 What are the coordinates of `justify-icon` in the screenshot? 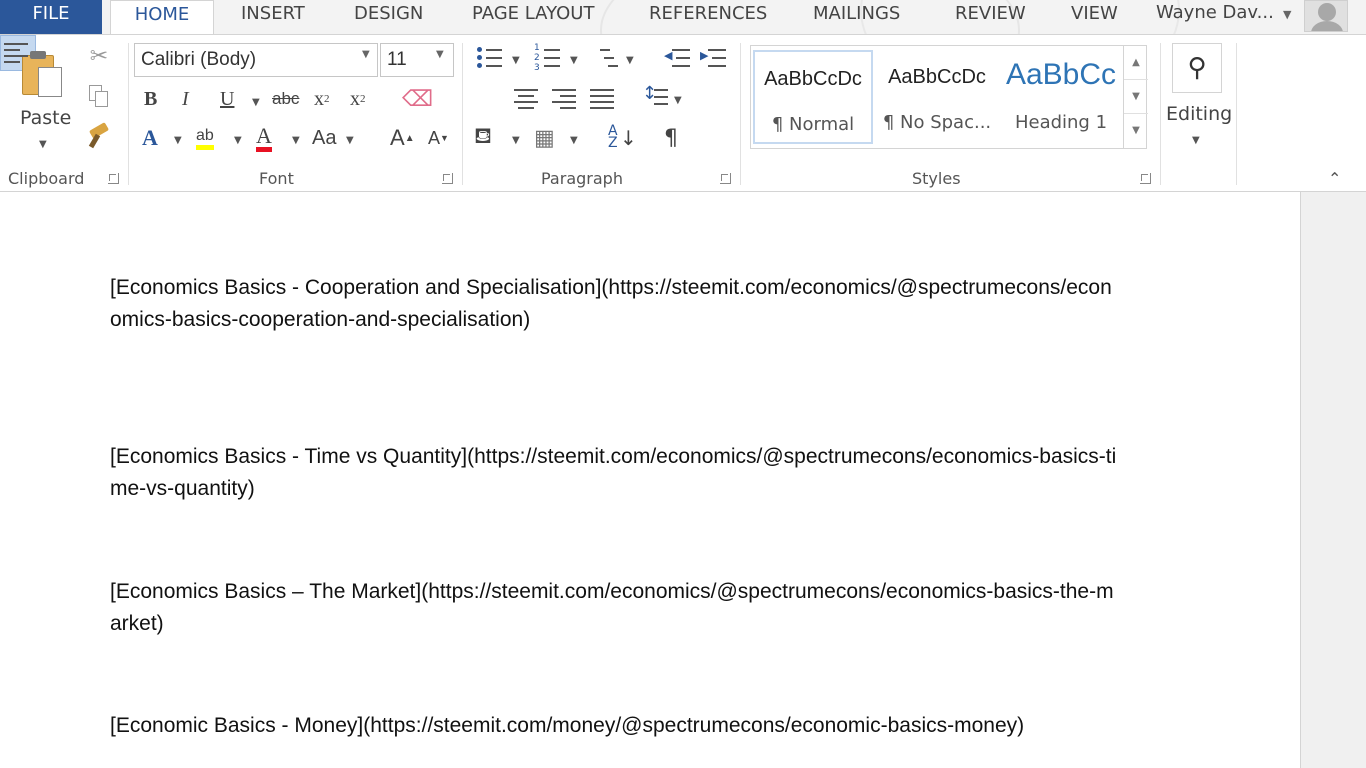 It's located at (603, 98).